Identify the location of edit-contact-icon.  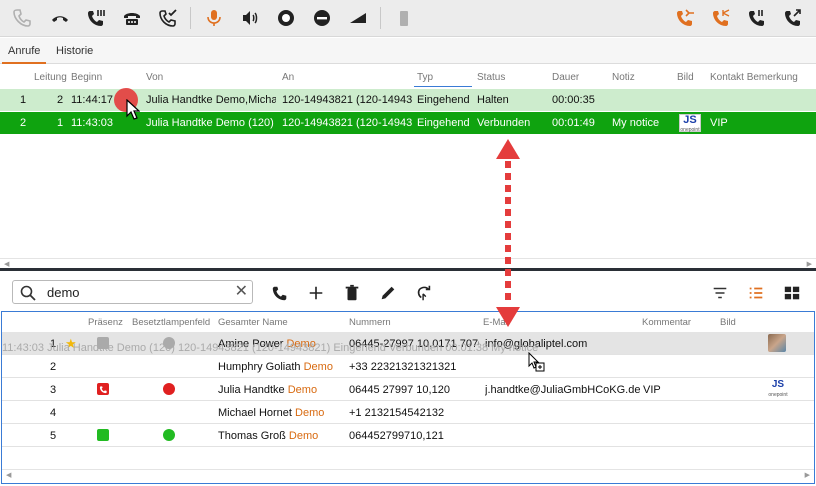
(388, 293).